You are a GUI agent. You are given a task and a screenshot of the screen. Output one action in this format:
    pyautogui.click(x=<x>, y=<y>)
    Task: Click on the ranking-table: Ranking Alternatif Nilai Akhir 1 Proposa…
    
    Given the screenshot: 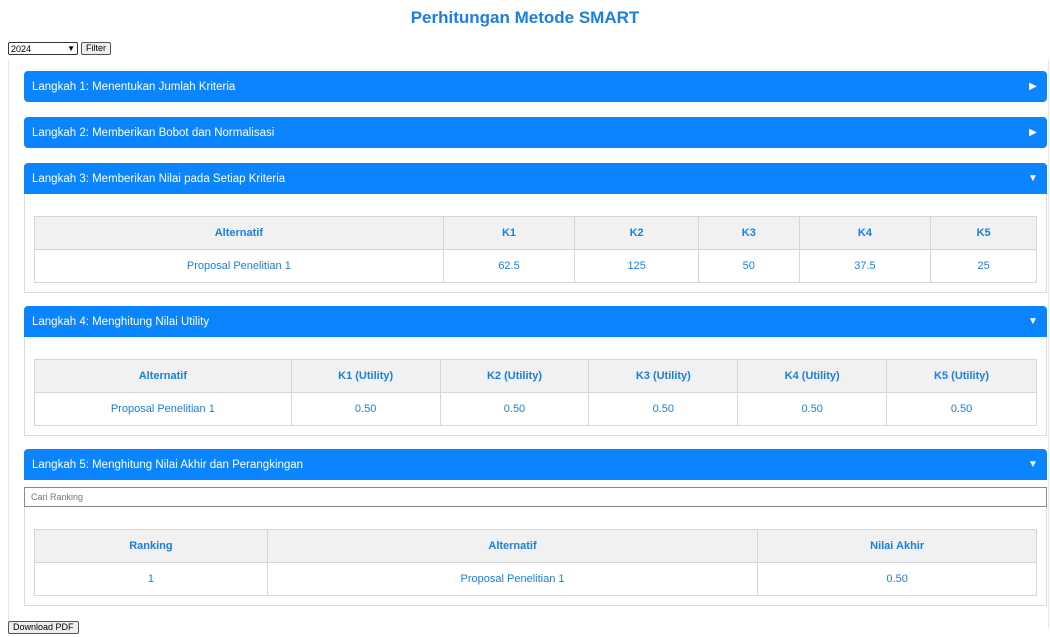 What is the action you would take?
    pyautogui.click(x=535, y=562)
    